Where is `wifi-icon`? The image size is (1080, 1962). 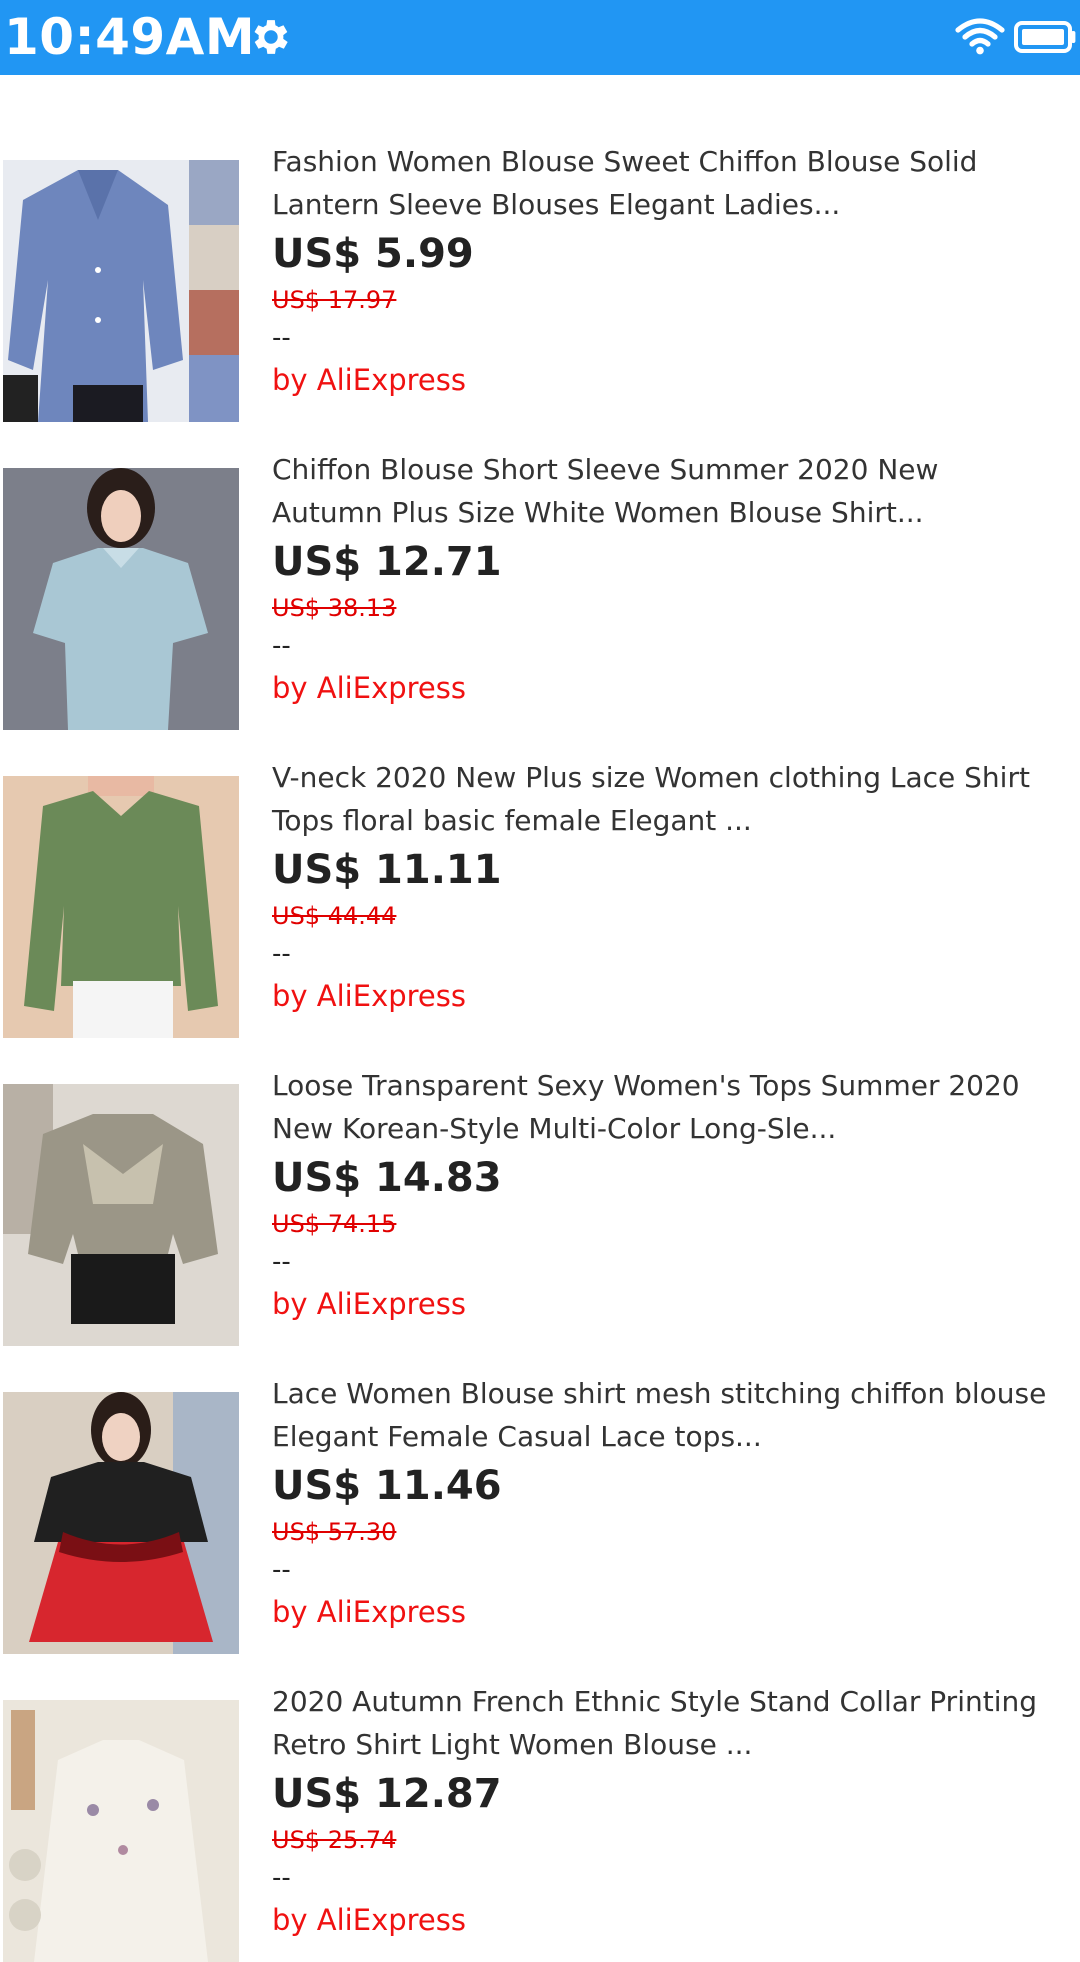
wifi-icon is located at coordinates (980, 36).